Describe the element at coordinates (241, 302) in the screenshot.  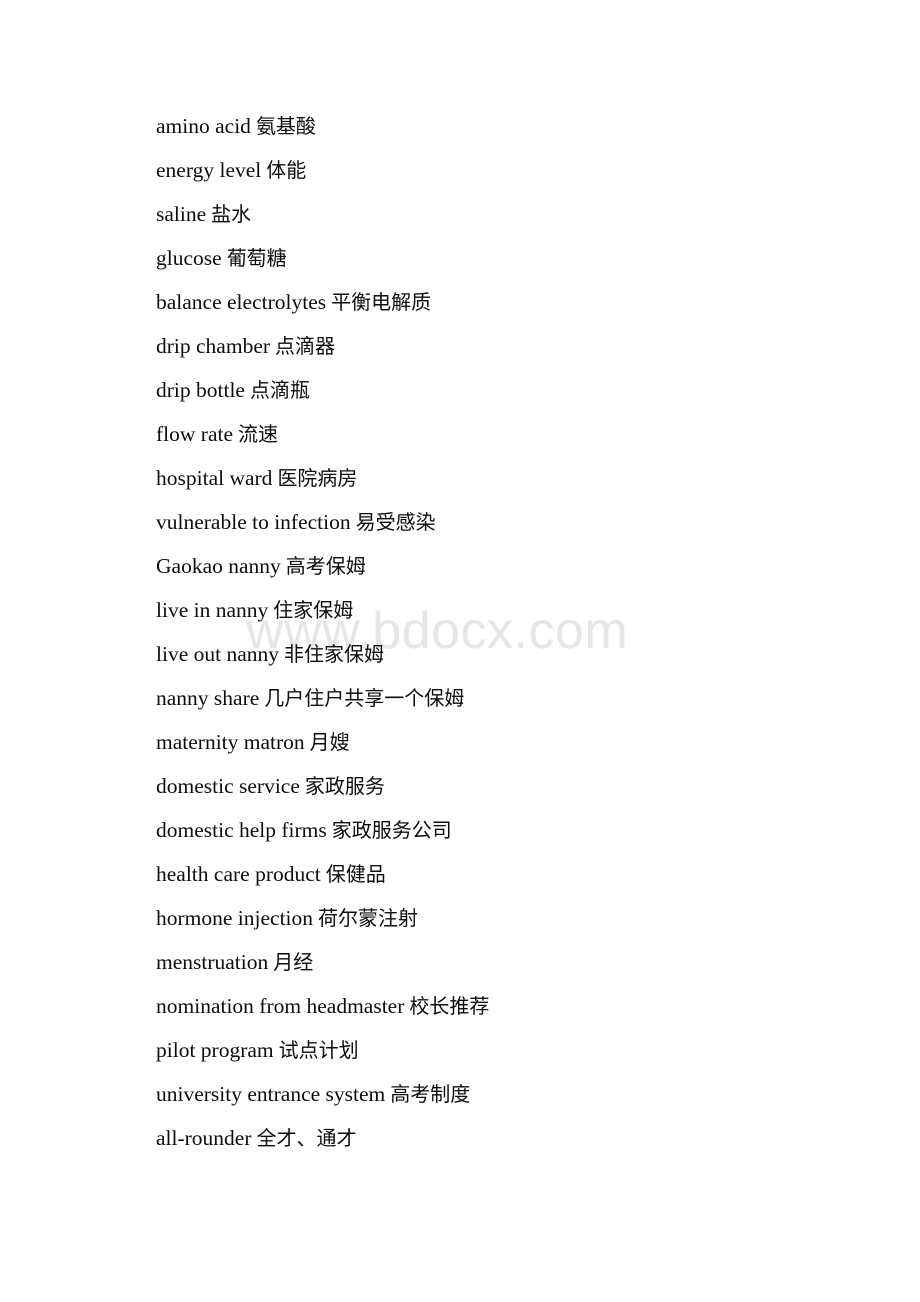
I see `vocab-term: balance electrolytes` at that location.